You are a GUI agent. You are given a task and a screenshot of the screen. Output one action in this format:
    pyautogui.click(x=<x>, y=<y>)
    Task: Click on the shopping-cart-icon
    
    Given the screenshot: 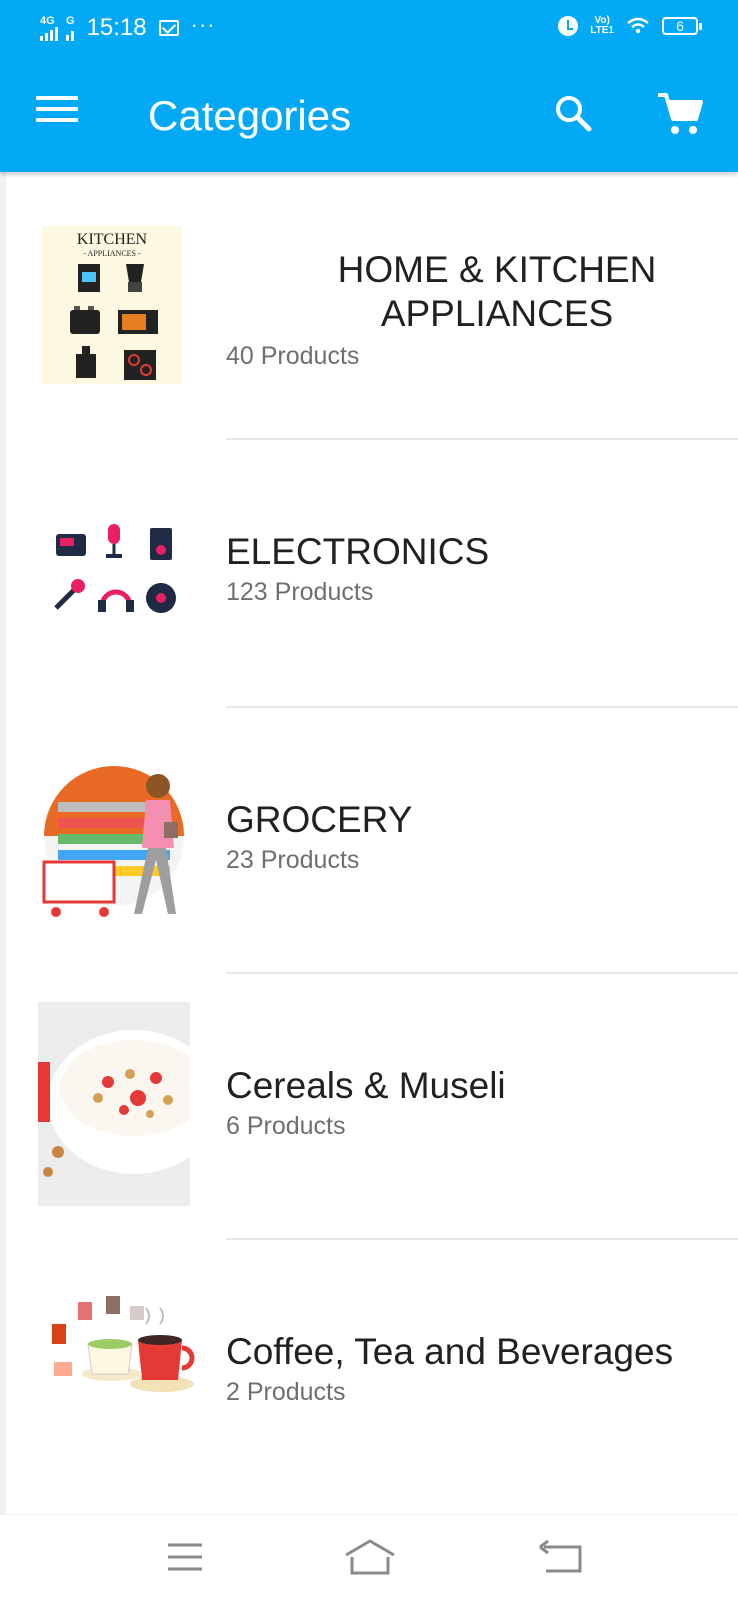 What is the action you would take?
    pyautogui.click(x=680, y=114)
    